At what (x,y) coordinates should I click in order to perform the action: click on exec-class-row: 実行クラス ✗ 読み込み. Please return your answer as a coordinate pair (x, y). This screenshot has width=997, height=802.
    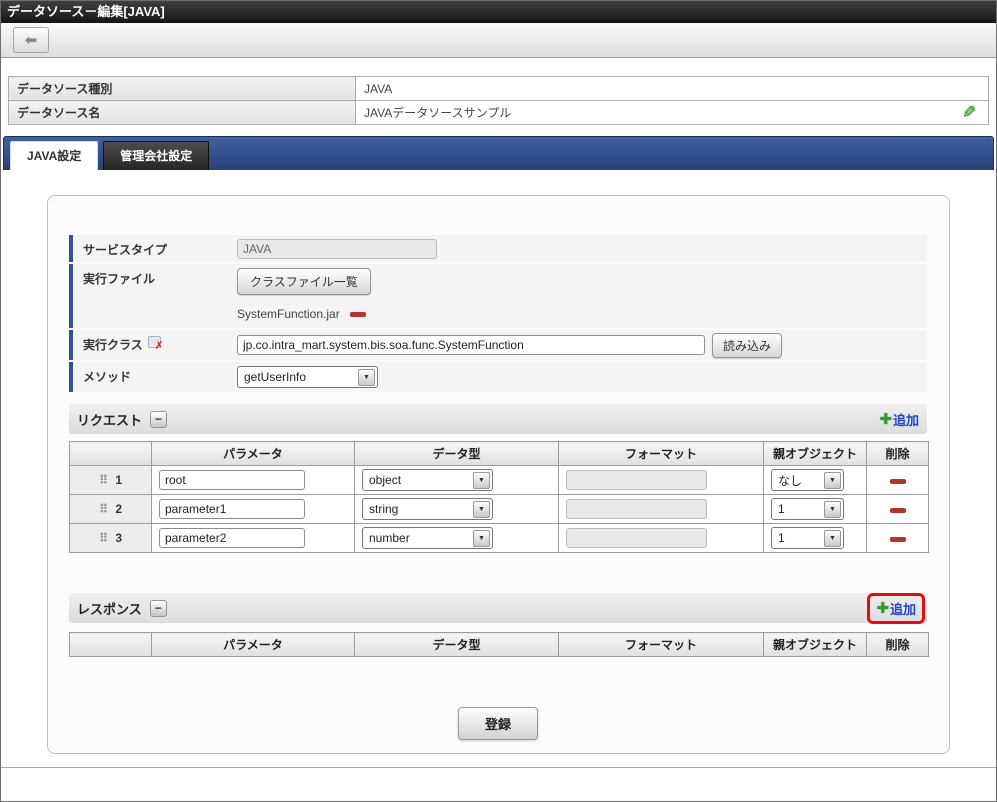
    Looking at the image, I should click on (498, 345).